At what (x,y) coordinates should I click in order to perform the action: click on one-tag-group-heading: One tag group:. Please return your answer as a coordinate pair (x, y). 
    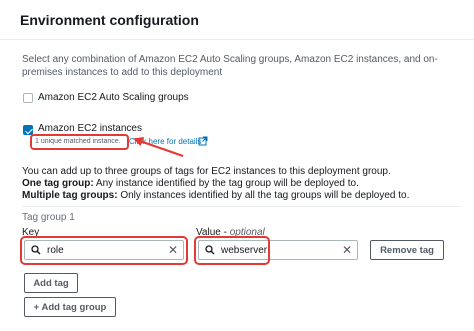
    Looking at the image, I should click on (58, 183).